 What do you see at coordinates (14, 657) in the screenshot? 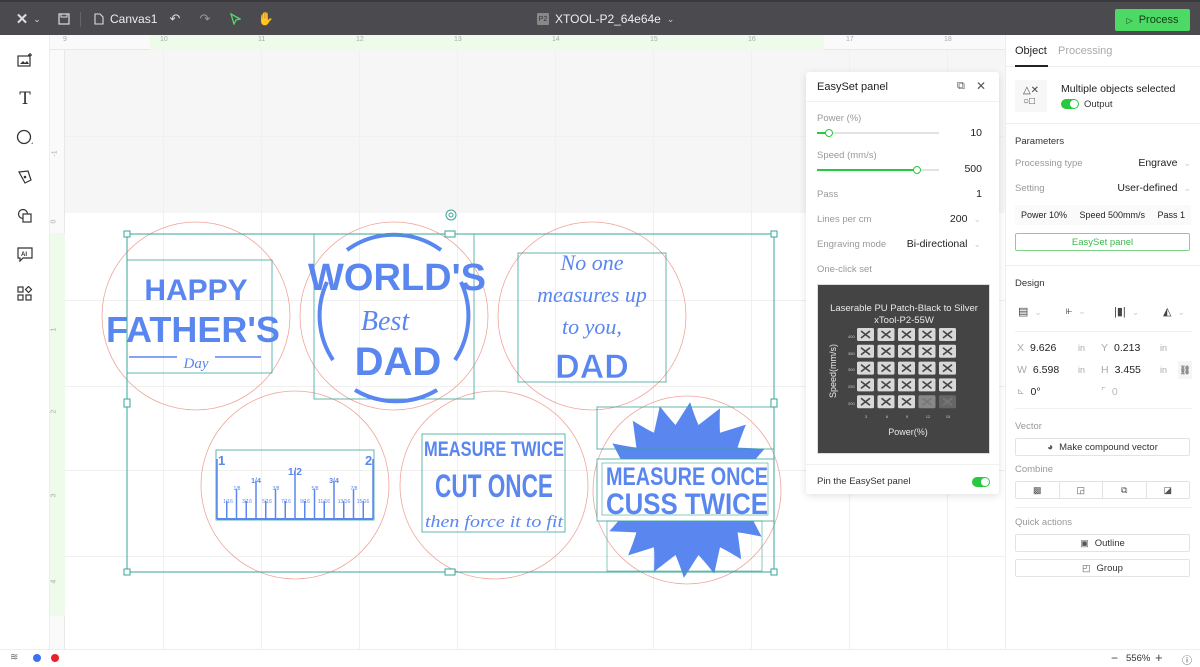
I see `layers-icon: ≋` at bounding box center [14, 657].